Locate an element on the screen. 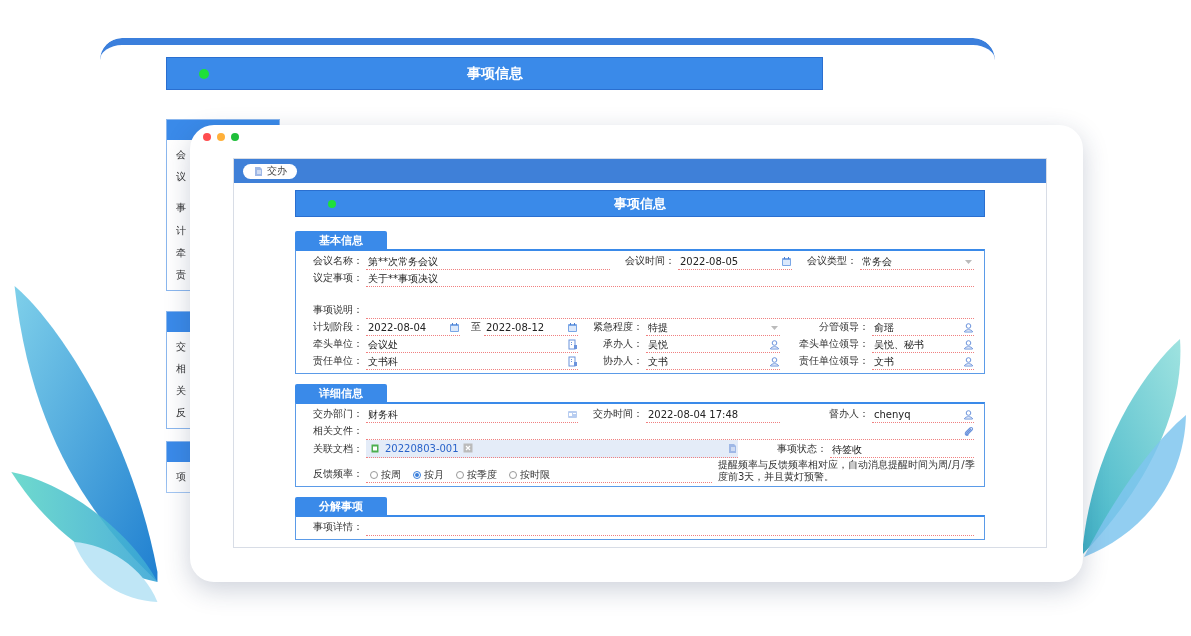  input-field: 2022-08-04 17:48 is located at coordinates (713, 415).